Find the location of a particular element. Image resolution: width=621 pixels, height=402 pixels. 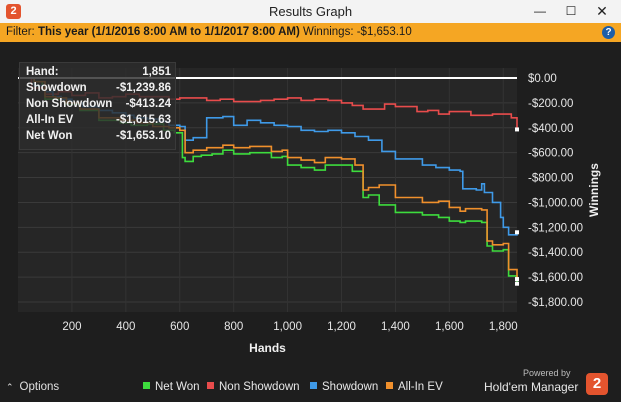

y-axis-label: Winnings is located at coordinates (594, 190).